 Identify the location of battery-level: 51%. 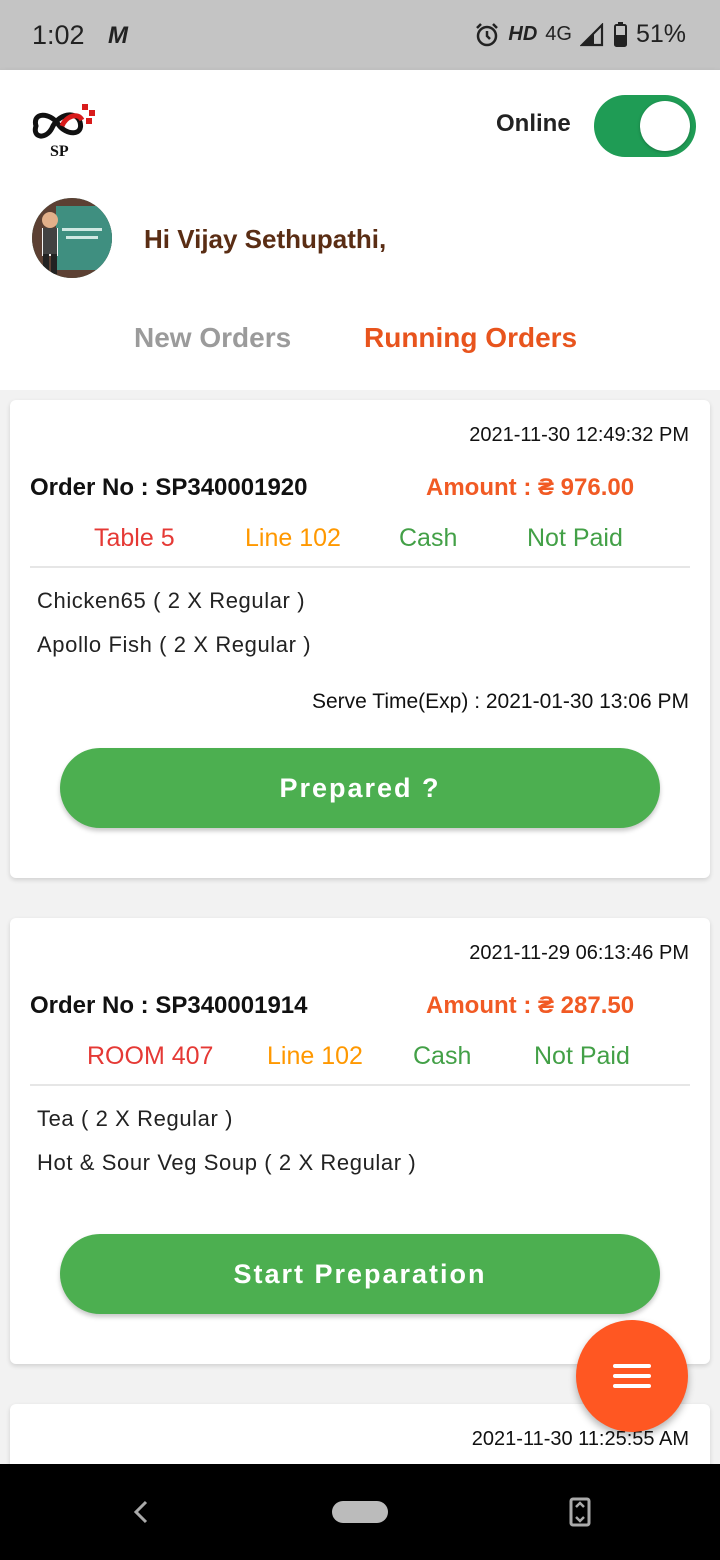
(660, 34).